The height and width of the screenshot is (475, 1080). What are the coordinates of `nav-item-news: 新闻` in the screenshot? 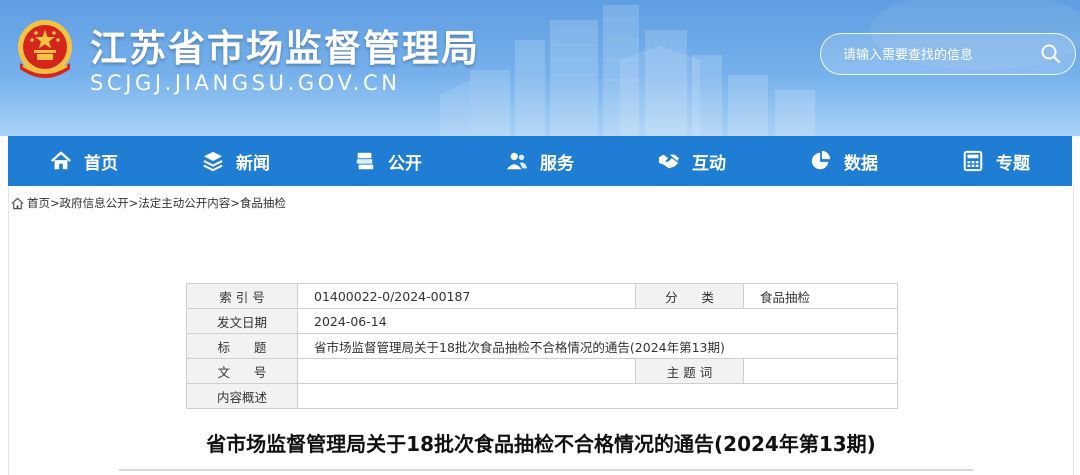 It's located at (236, 161).